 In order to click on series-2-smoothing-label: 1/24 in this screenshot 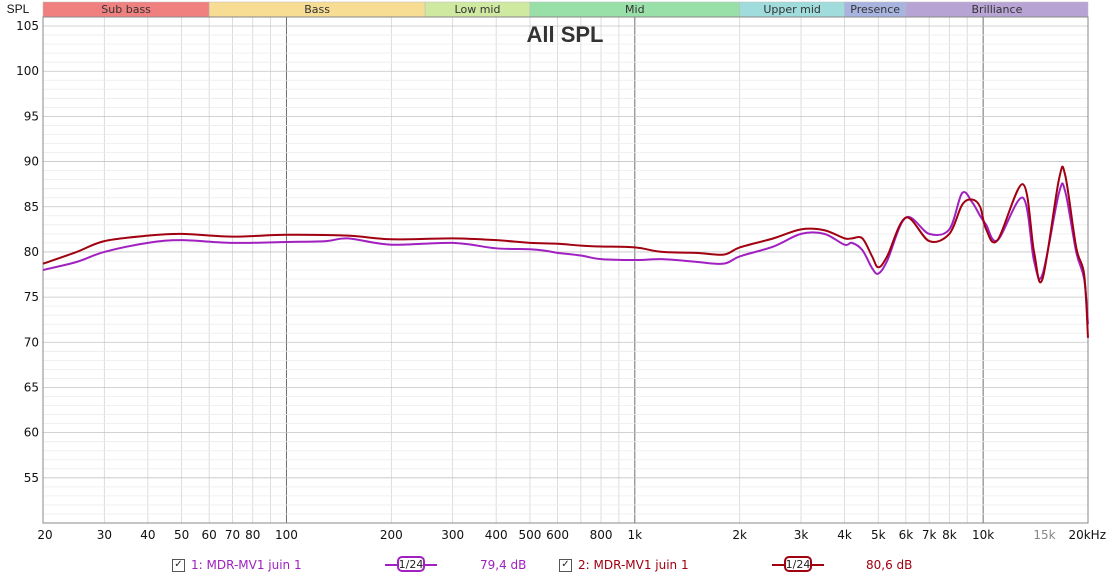, I will do `click(798, 564)`.